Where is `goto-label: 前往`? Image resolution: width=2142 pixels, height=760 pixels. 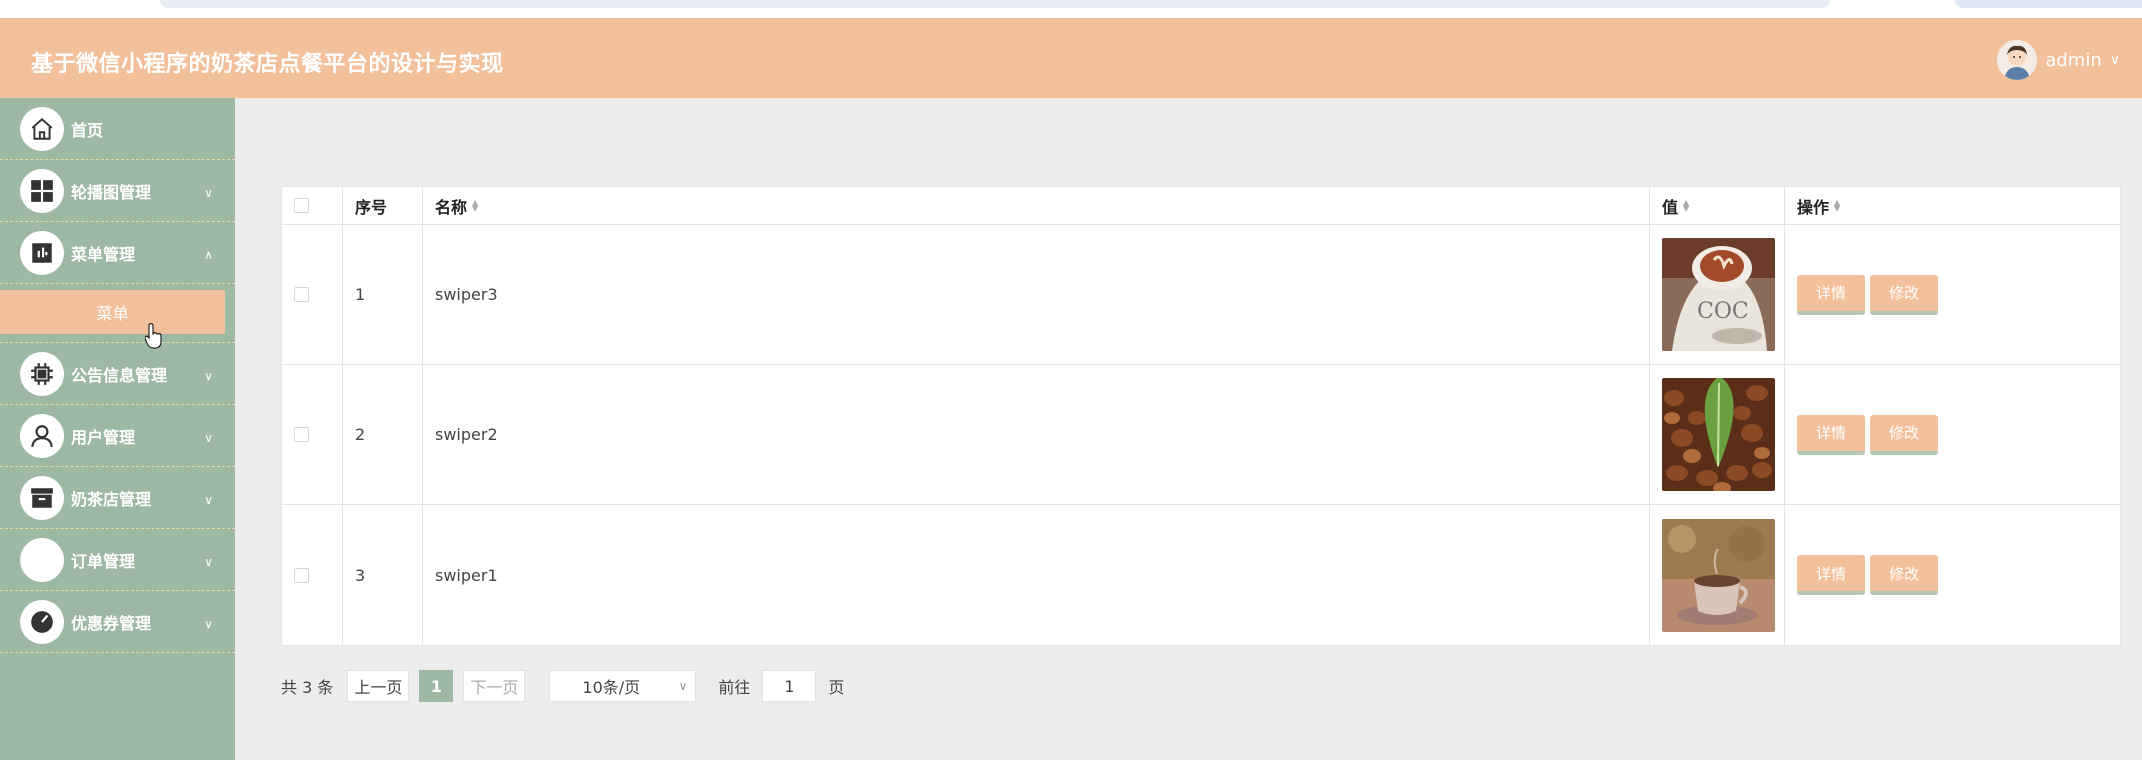 goto-label: 前往 is located at coordinates (734, 687).